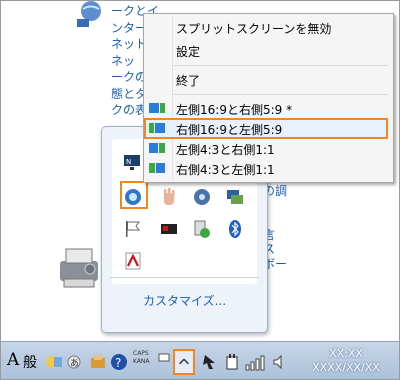 The image size is (400, 380). I want to click on tray-separator, so click(184, 277).